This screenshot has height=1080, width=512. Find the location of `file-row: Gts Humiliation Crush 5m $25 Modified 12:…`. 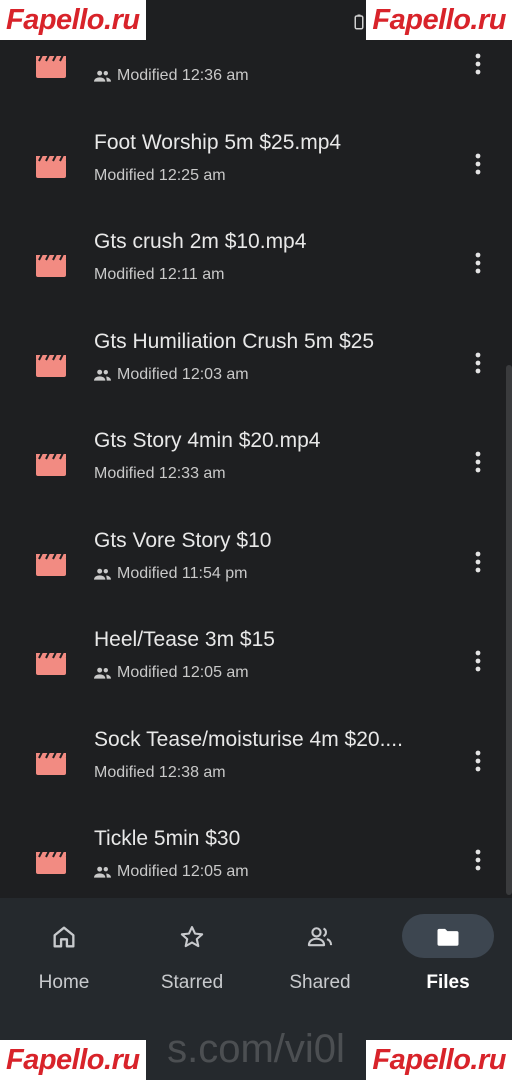

file-row: Gts Humiliation Crush 5m $25 Modified 12:… is located at coordinates (256, 363).